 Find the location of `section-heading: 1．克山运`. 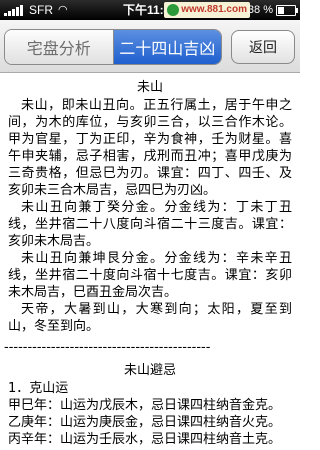

section-heading: 1．克山运 is located at coordinates (38, 388).